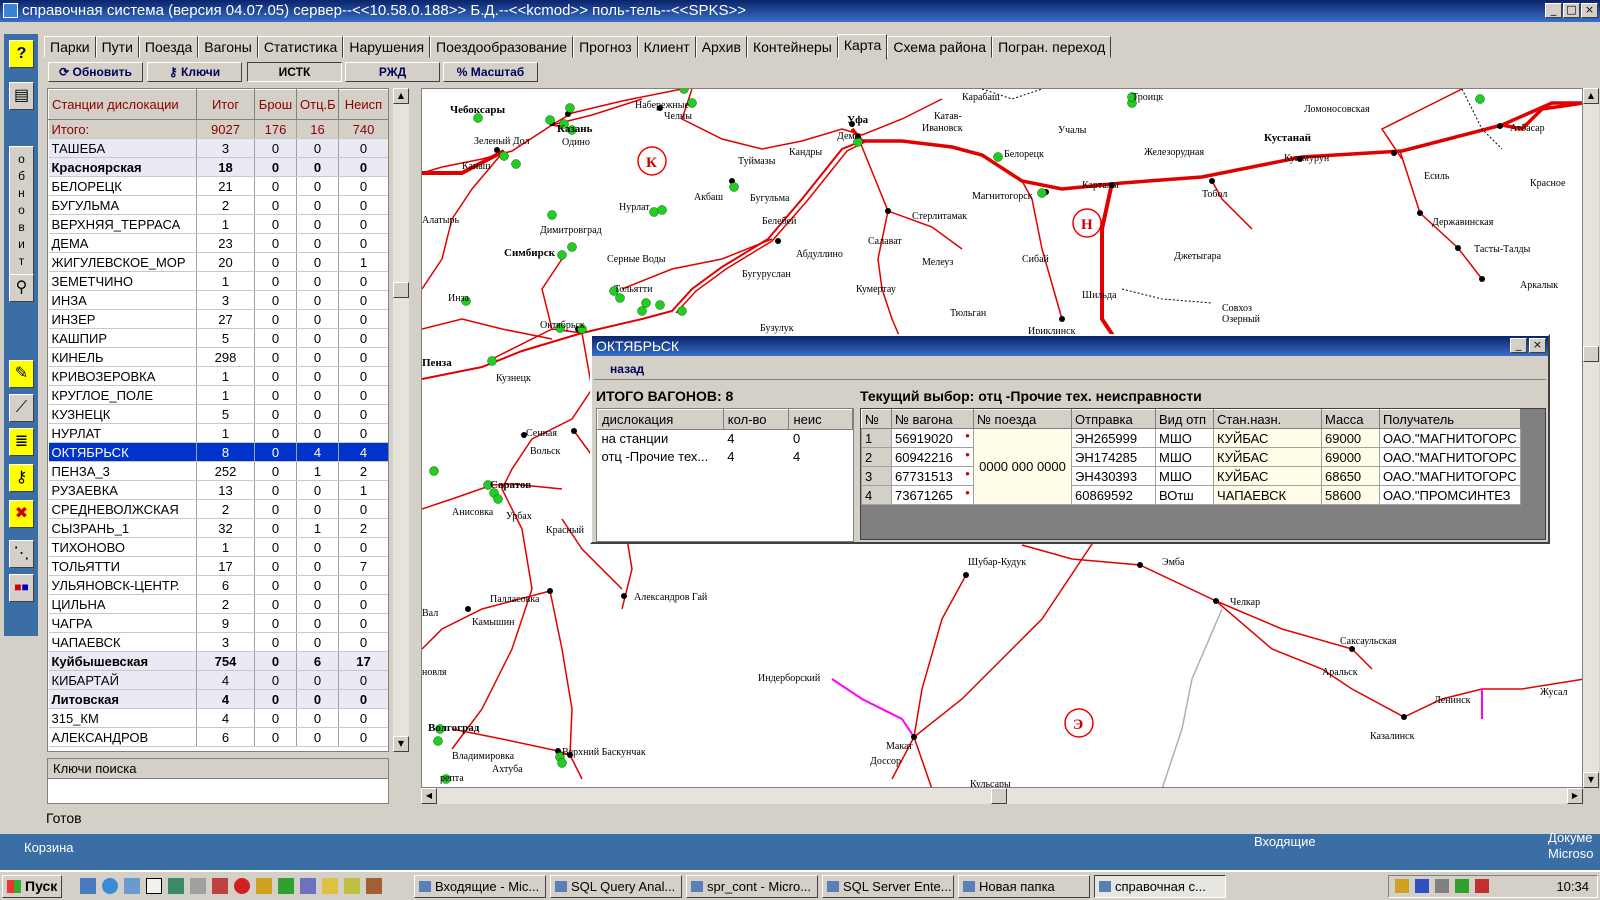  I want to click on table-row: УЛЬЯНОВСК-ЦЕНТР. 6 0 0 0, so click(218, 585).